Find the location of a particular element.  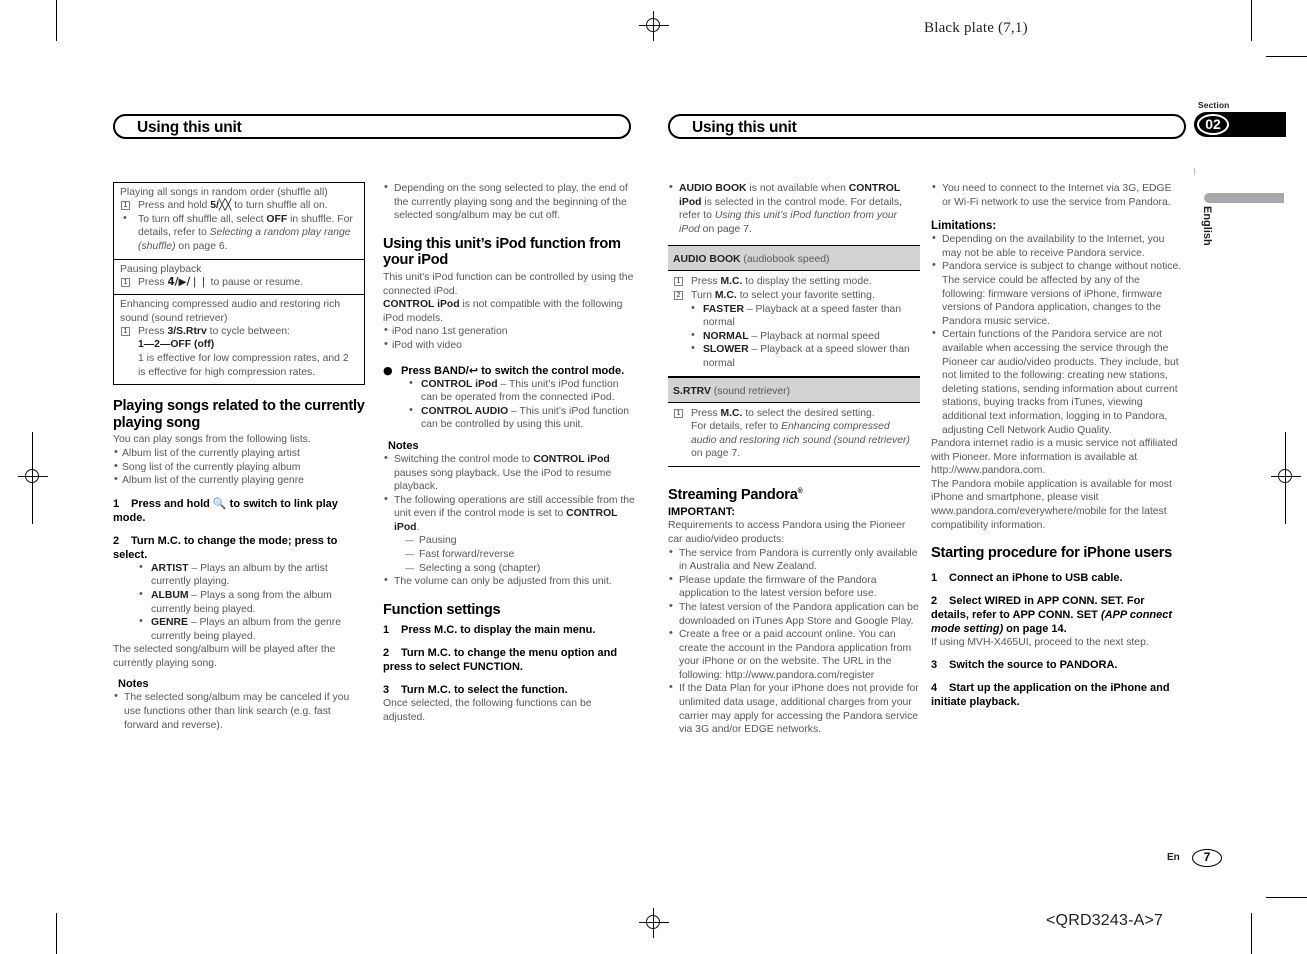

bullet-bold: OFF is located at coordinates (277, 219).